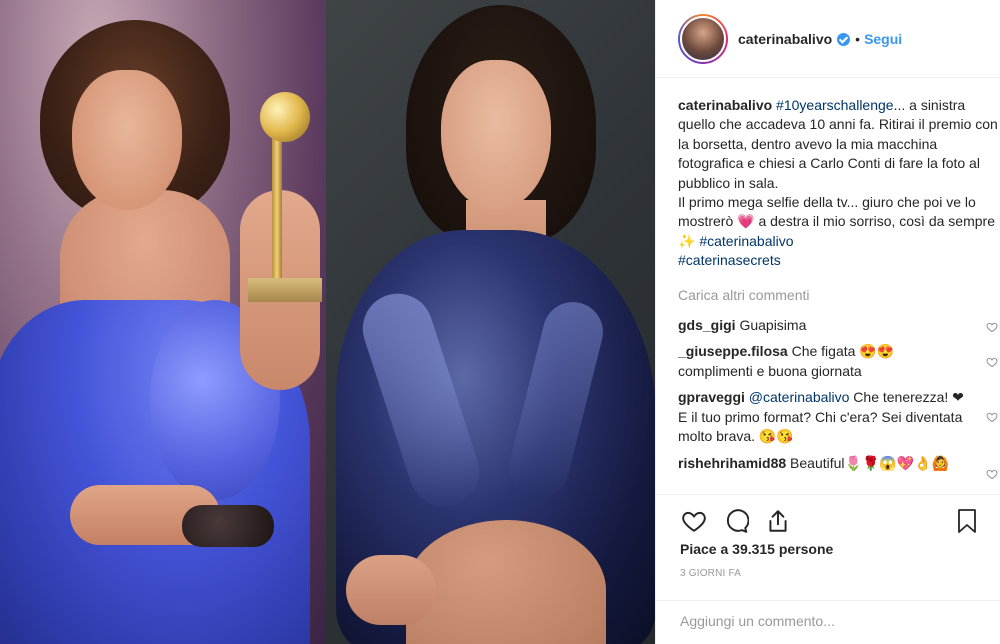 This screenshot has height=644, width=1000. I want to click on comment-username: rishehrihamid88, so click(732, 463).